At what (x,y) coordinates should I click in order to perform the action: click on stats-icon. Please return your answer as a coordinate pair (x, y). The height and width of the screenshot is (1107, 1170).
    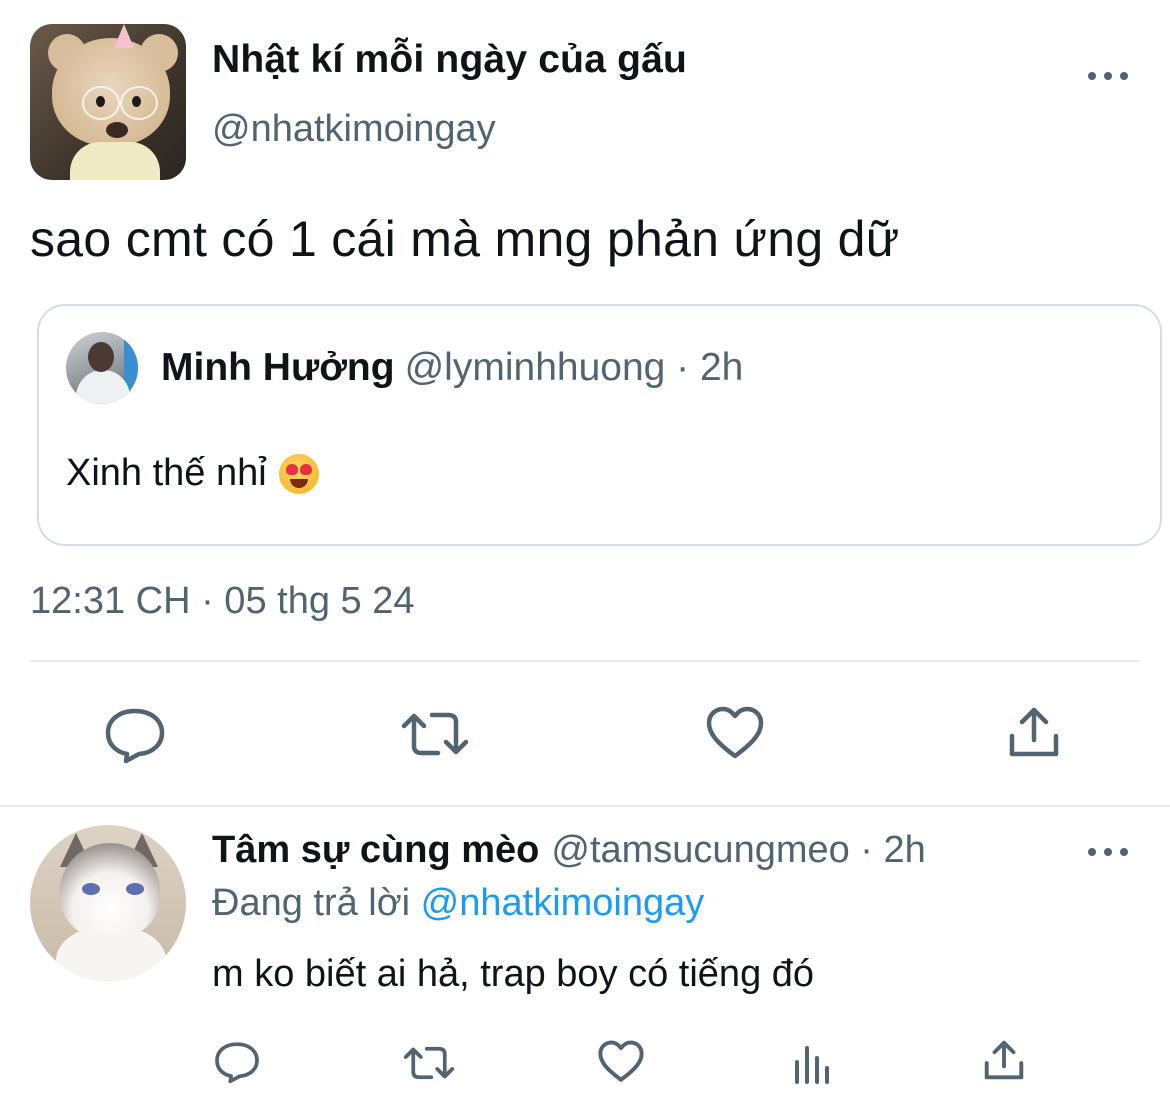
    Looking at the image, I should click on (813, 1062).